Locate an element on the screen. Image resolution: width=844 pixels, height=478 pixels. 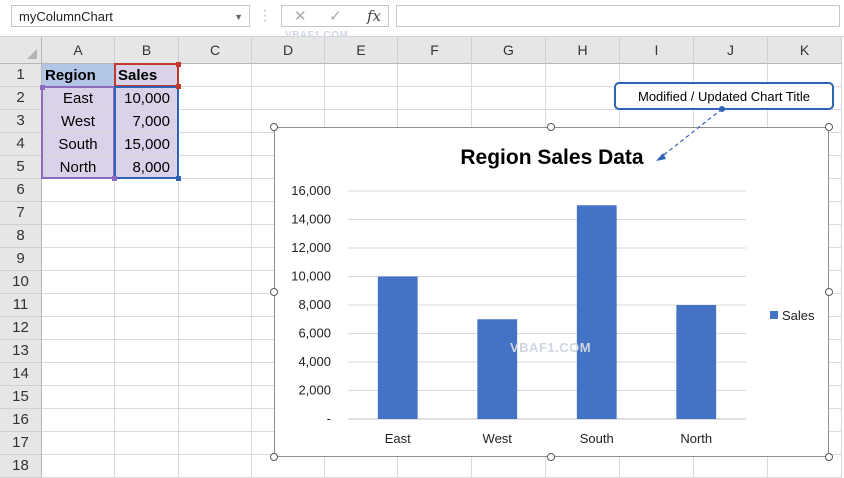
y-tick-label: 12,000 is located at coordinates (311, 247).